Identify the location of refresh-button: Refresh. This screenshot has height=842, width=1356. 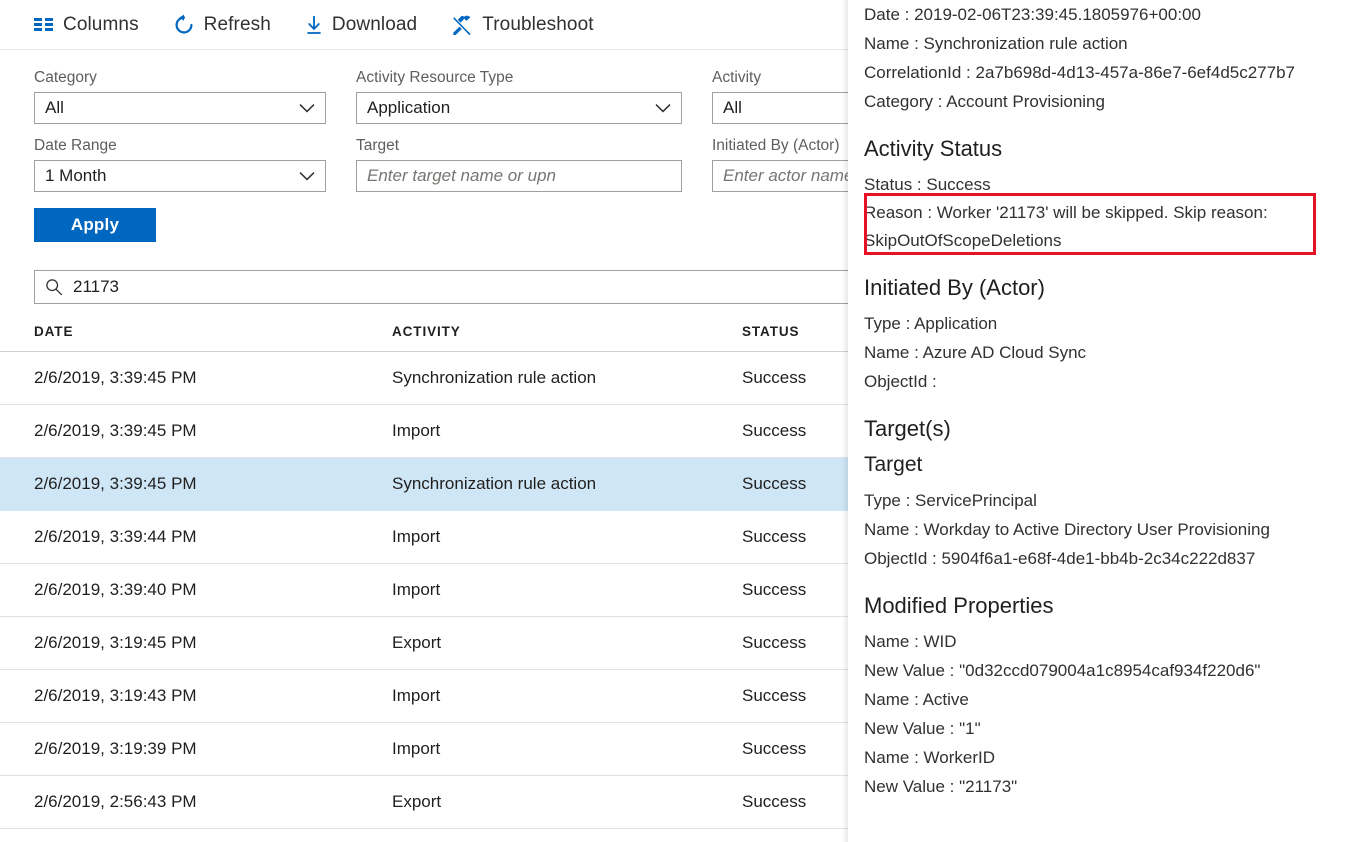
(222, 25).